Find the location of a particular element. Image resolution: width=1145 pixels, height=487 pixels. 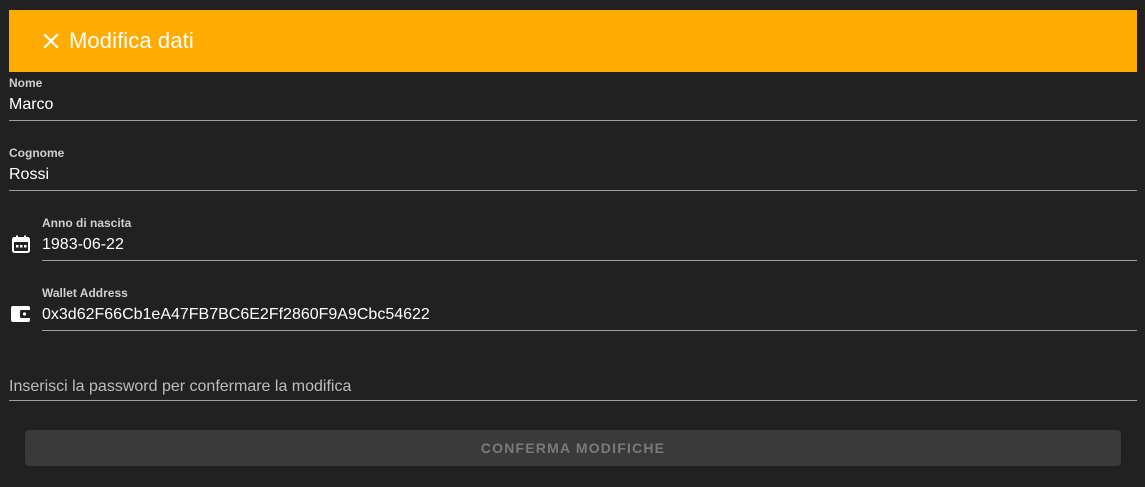

nome-input is located at coordinates (573, 105).